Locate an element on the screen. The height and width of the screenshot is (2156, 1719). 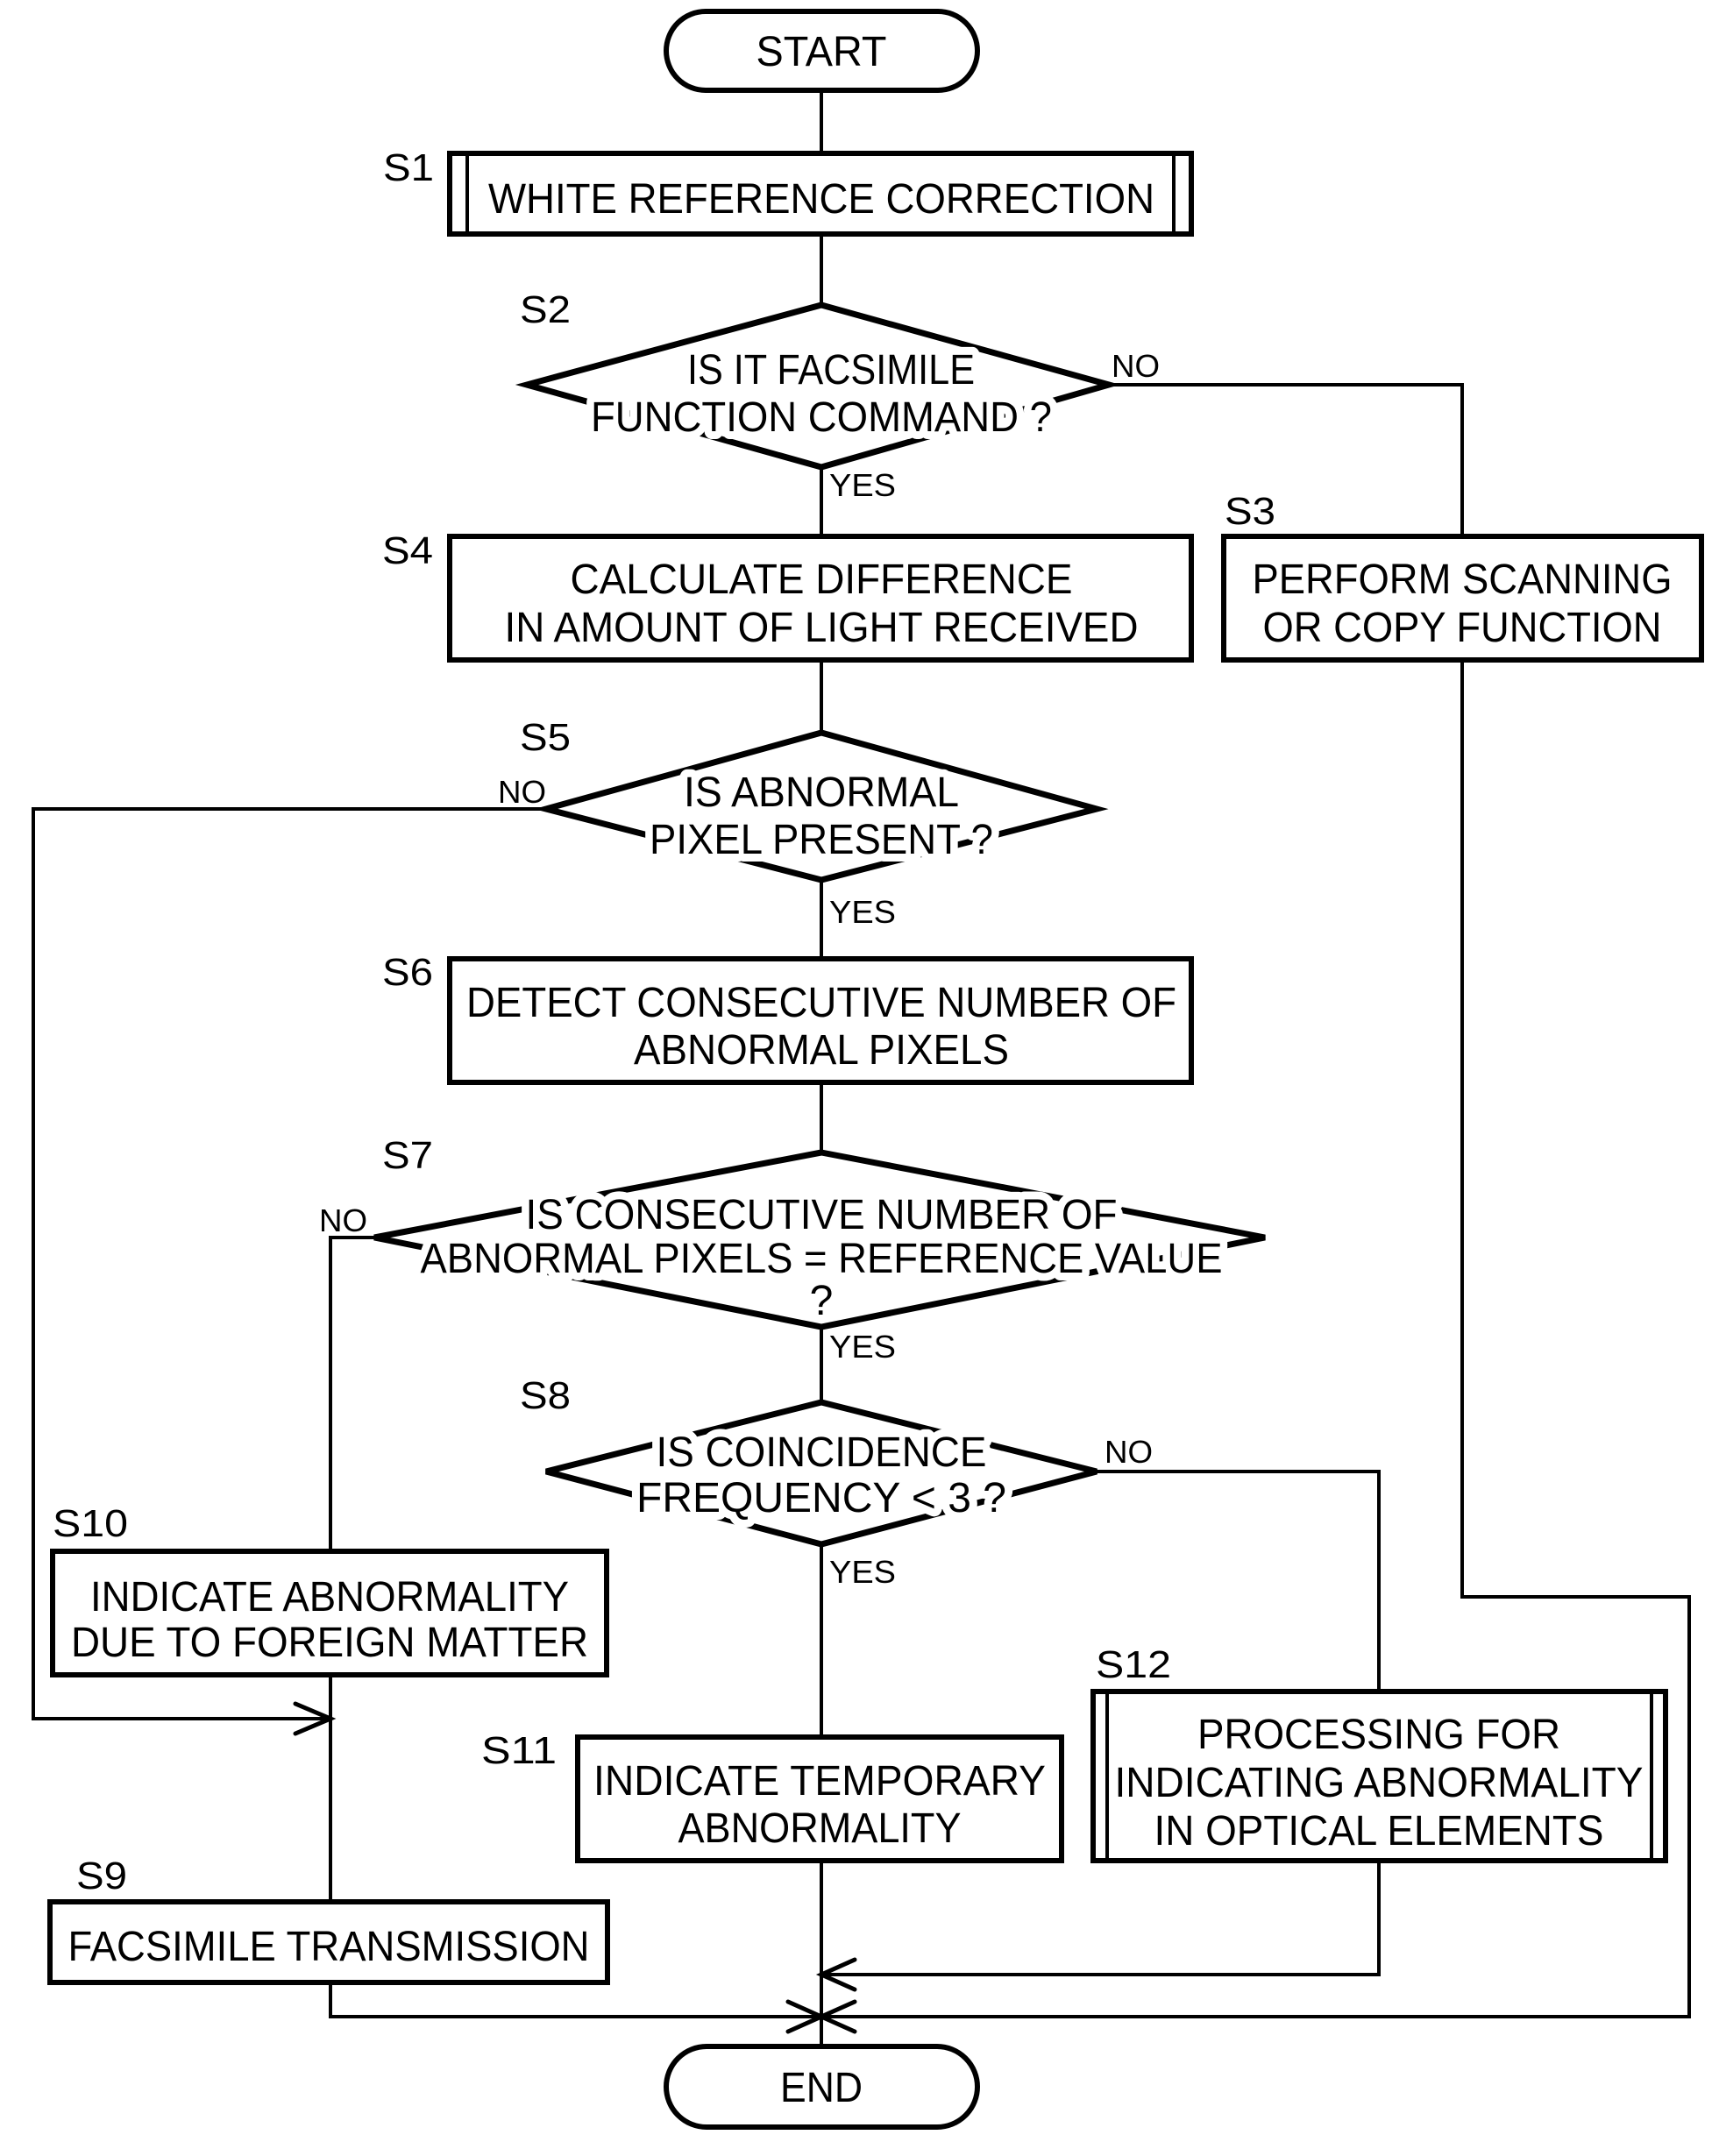
edge-s2-s3 is located at coordinates (1286, 460).